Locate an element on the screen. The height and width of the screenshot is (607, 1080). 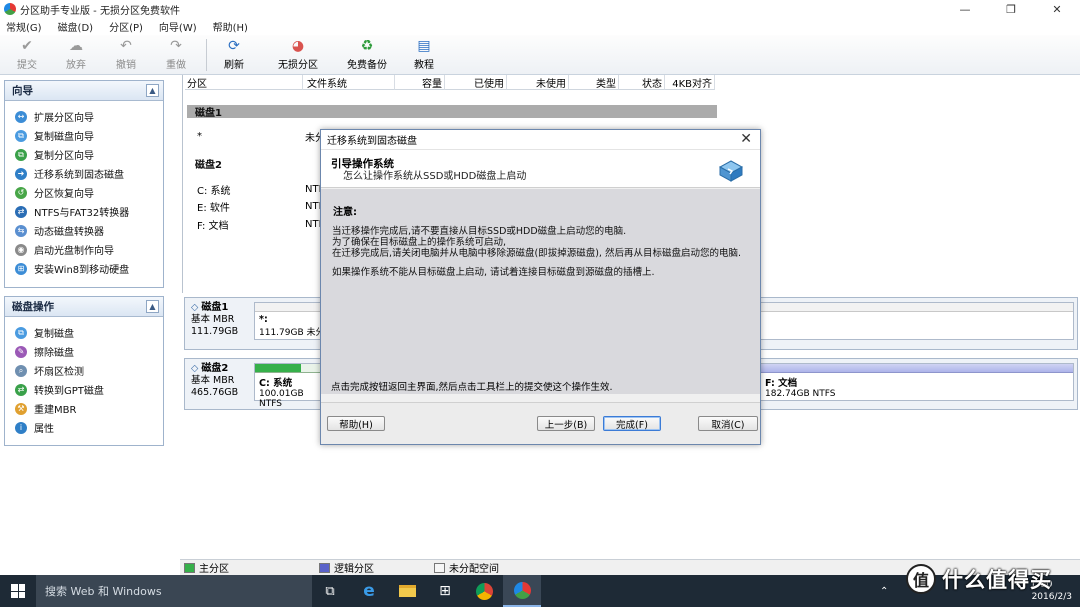
col-used: 已使用 is located at coordinates (476, 82).